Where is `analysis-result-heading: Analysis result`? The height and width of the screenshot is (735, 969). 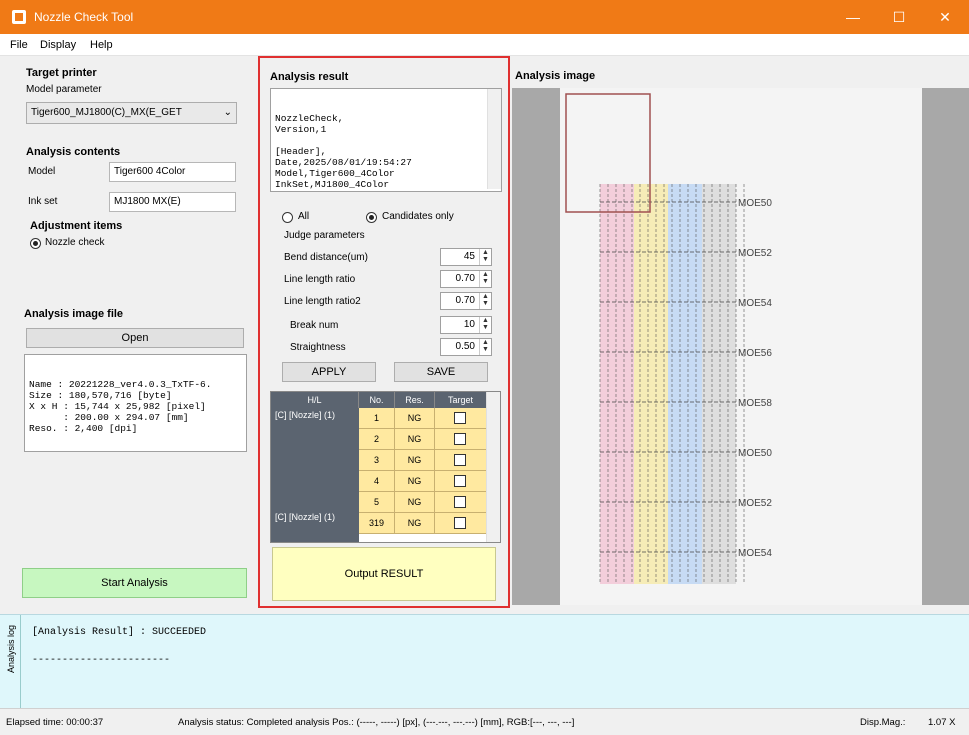 analysis-result-heading: Analysis result is located at coordinates (309, 77).